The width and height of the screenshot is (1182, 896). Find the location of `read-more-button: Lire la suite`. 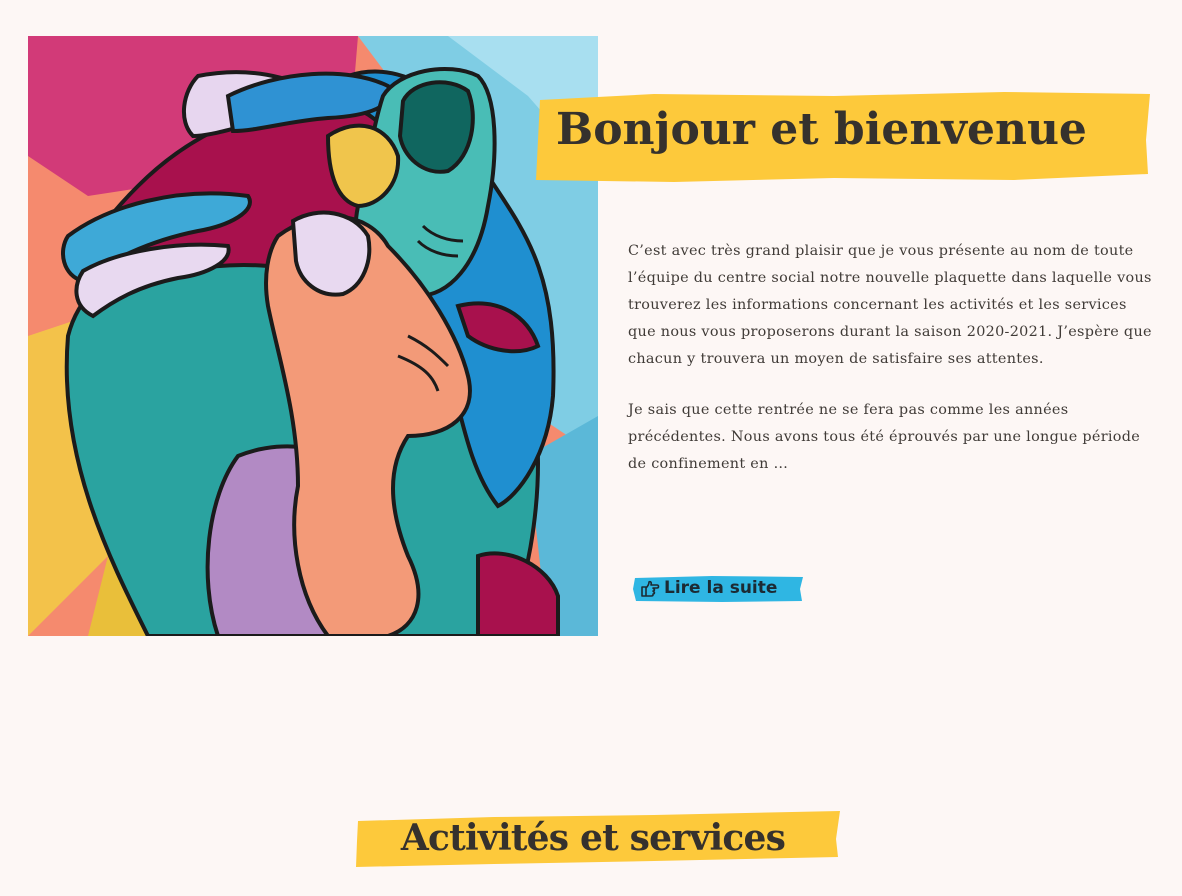

read-more-button: Lire la suite is located at coordinates (719, 589).